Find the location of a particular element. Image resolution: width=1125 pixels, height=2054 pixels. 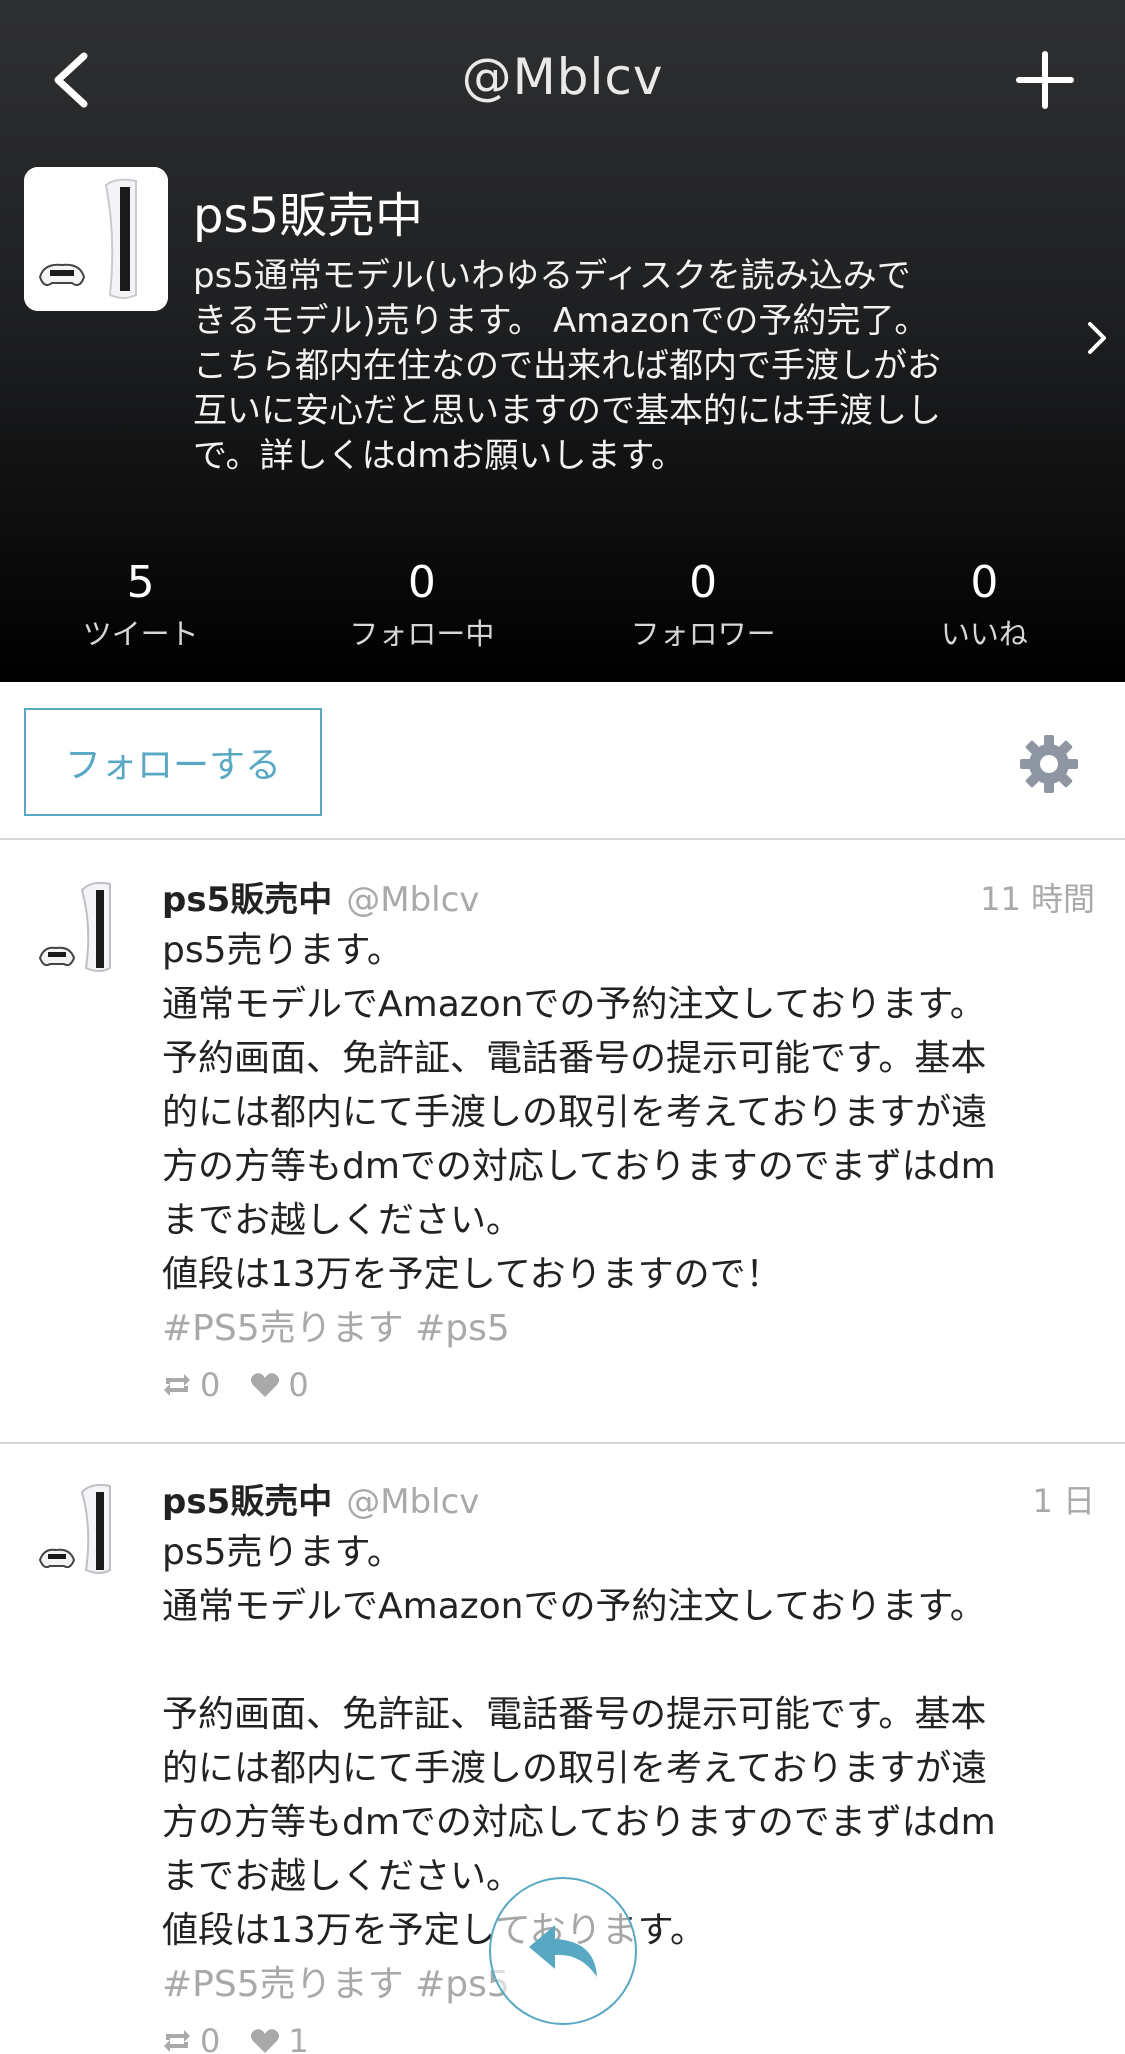

reply-icon is located at coordinates (563, 1951).